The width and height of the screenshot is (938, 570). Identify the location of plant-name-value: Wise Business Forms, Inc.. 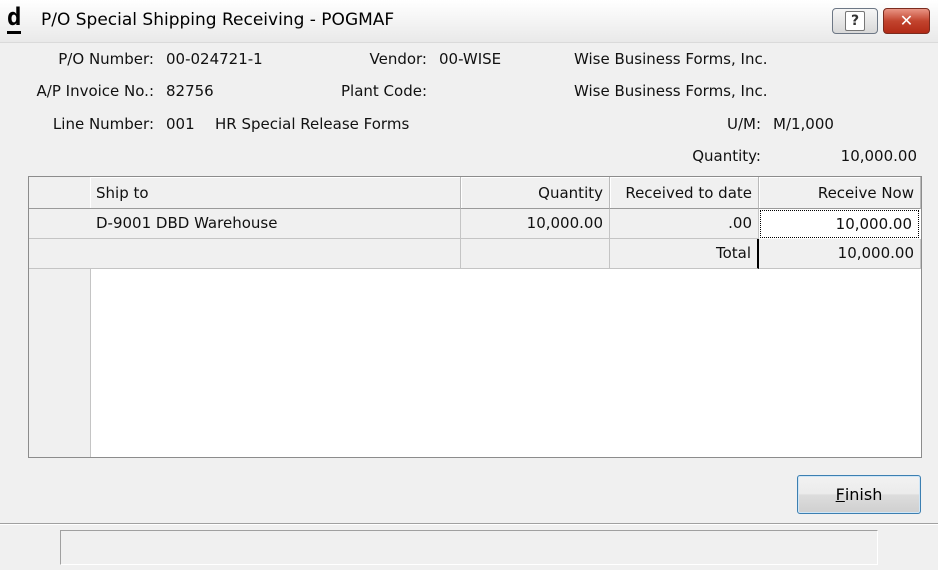
(671, 91).